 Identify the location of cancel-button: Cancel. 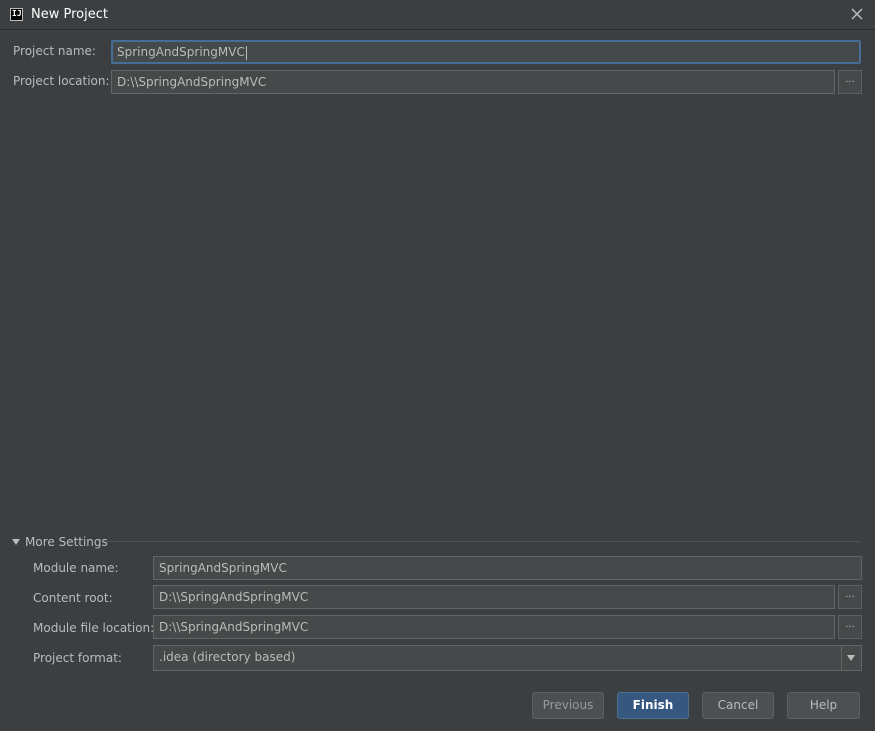
(738, 705).